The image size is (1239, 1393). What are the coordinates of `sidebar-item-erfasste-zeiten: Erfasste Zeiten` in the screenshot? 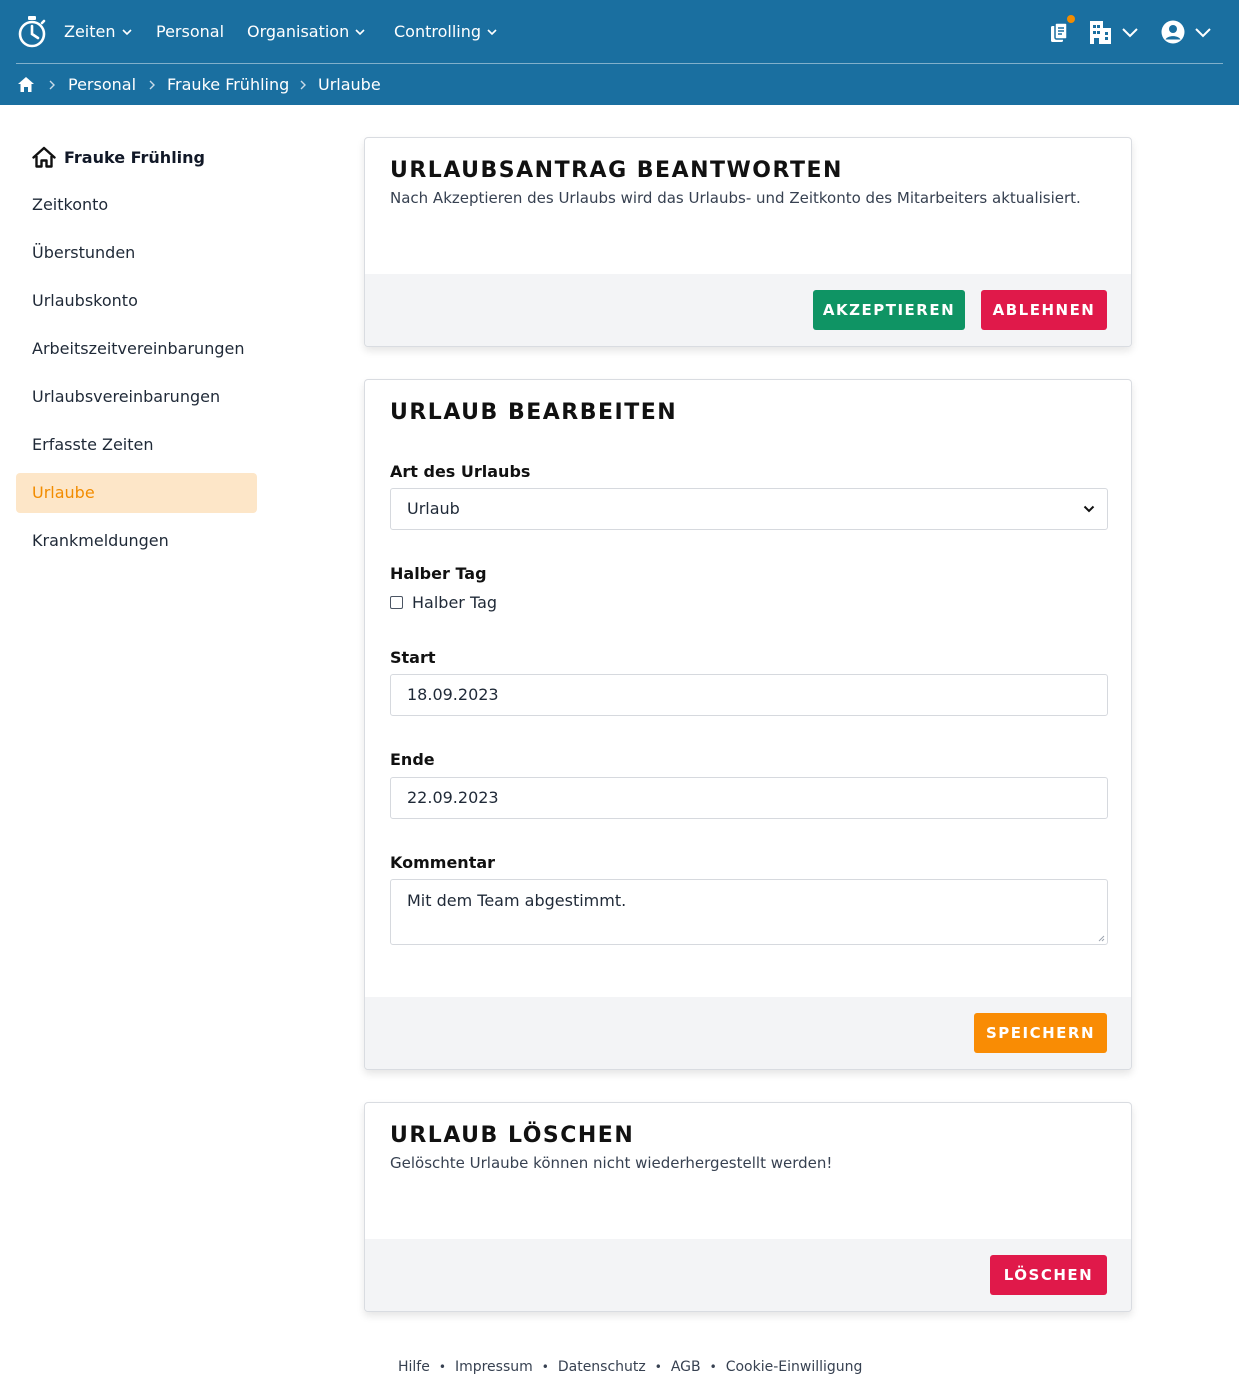 It's located at (136, 445).